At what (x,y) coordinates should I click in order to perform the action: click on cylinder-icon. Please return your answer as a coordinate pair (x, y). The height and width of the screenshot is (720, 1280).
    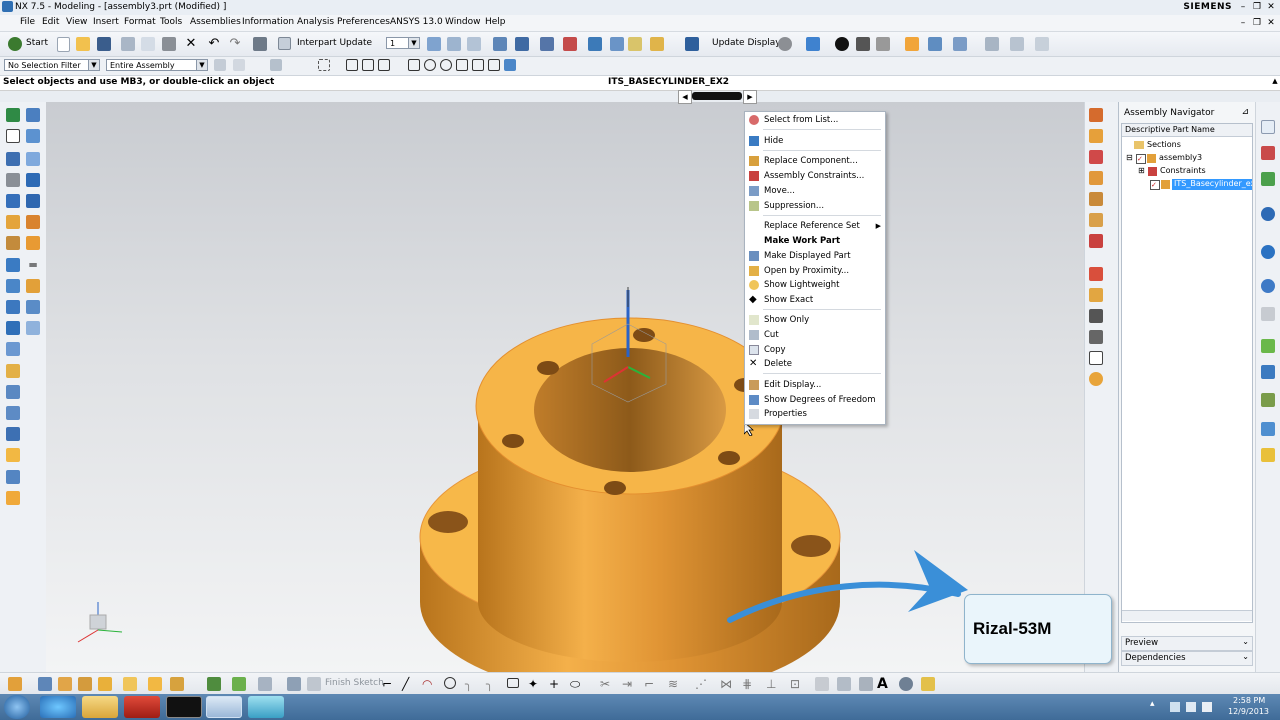
    Looking at the image, I should click on (13, 180).